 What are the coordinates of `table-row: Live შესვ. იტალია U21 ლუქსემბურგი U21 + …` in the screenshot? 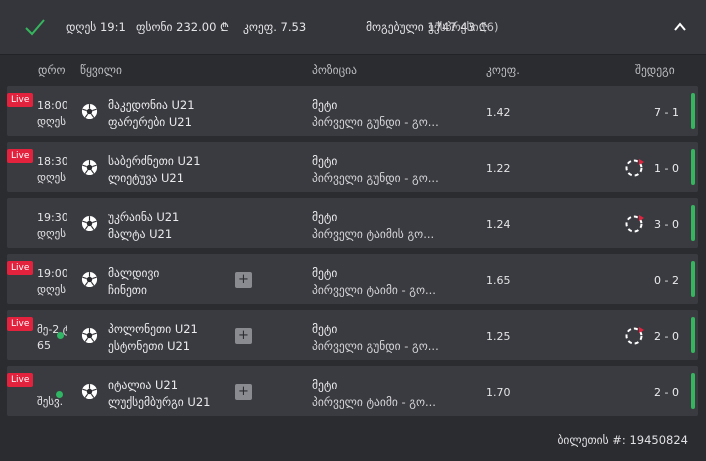 It's located at (352, 391).